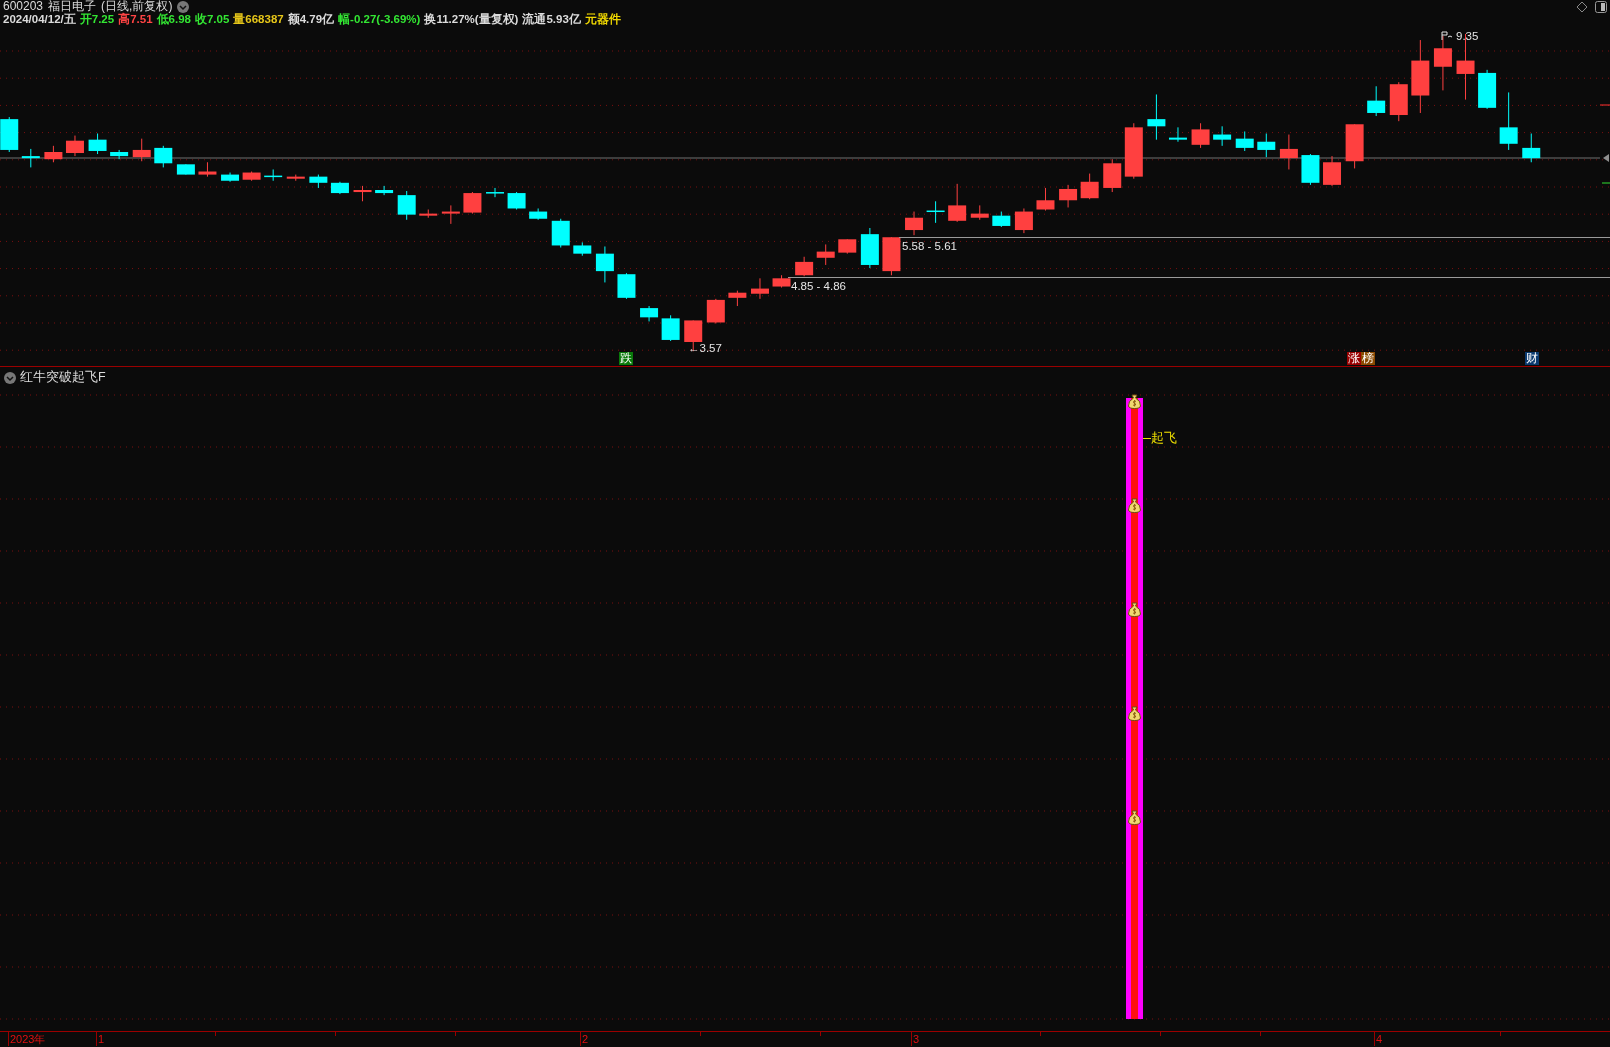  Describe the element at coordinates (258, 19) in the screenshot. I see `quote-field: 量668387` at that location.